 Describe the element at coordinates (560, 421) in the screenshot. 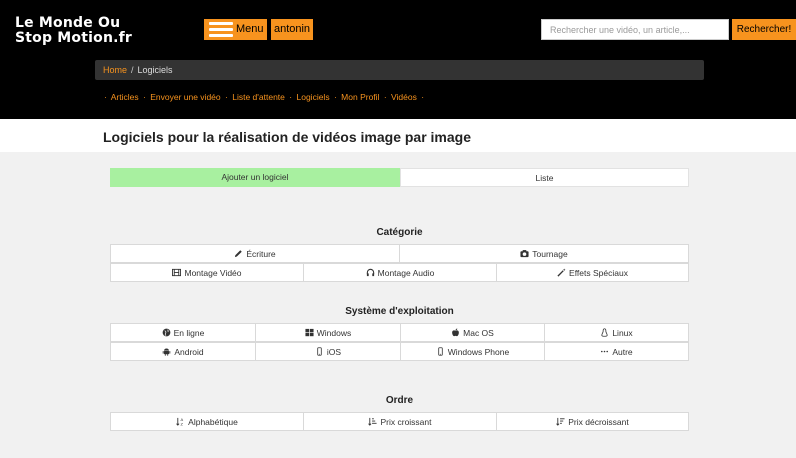

I see `sort-amount-desc-icon` at that location.